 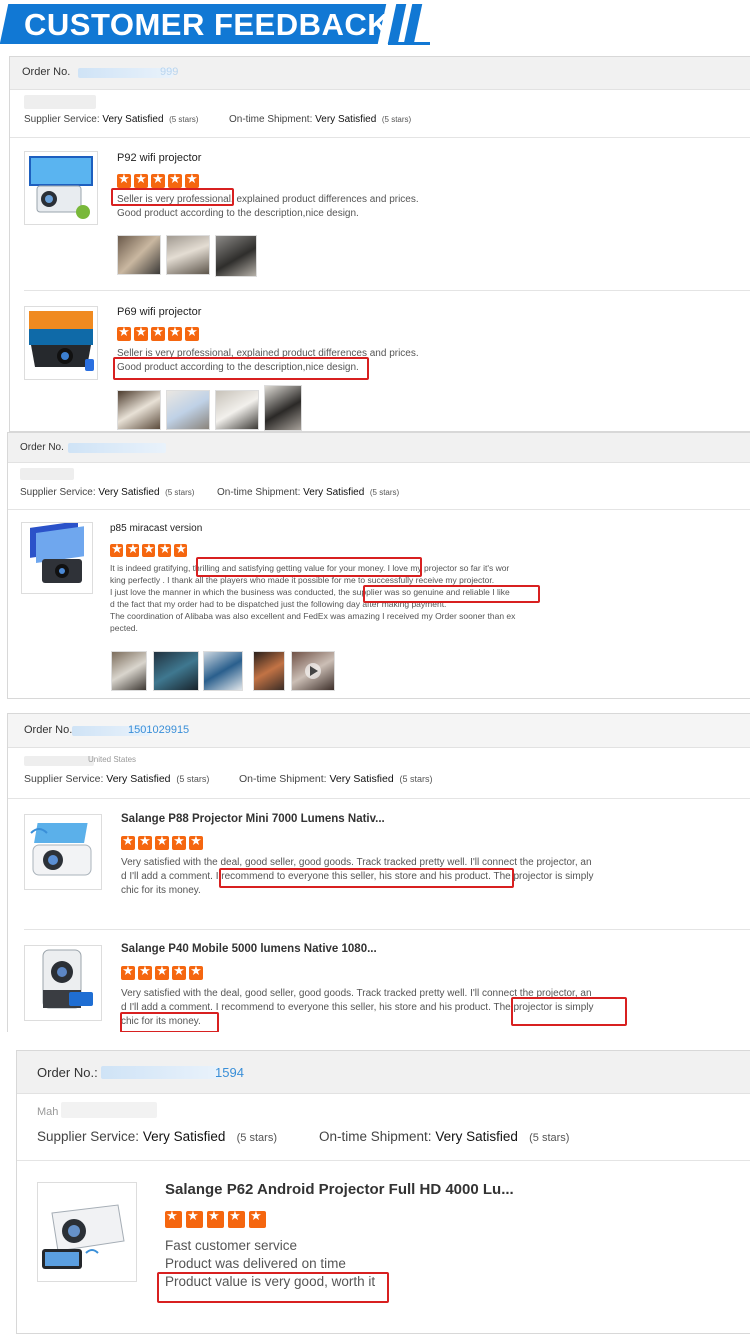 What do you see at coordinates (156, 528) in the screenshot?
I see `product-title: p85 miracast version` at bounding box center [156, 528].